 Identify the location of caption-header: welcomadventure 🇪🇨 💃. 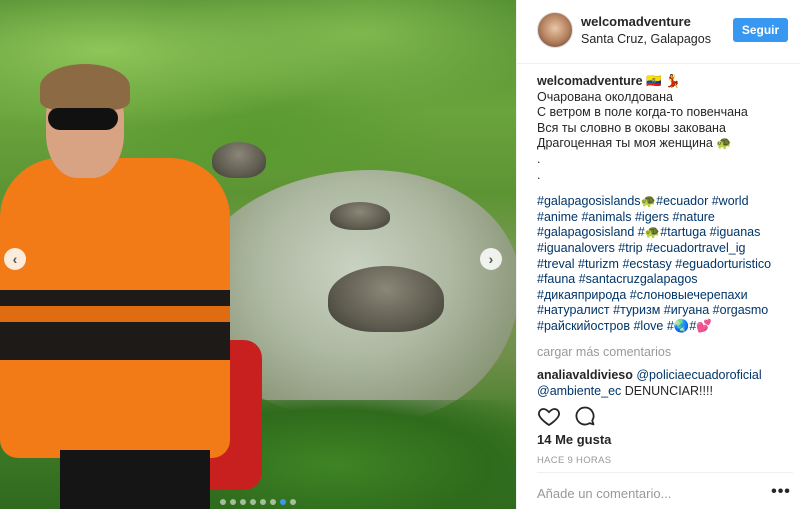
(665, 82).